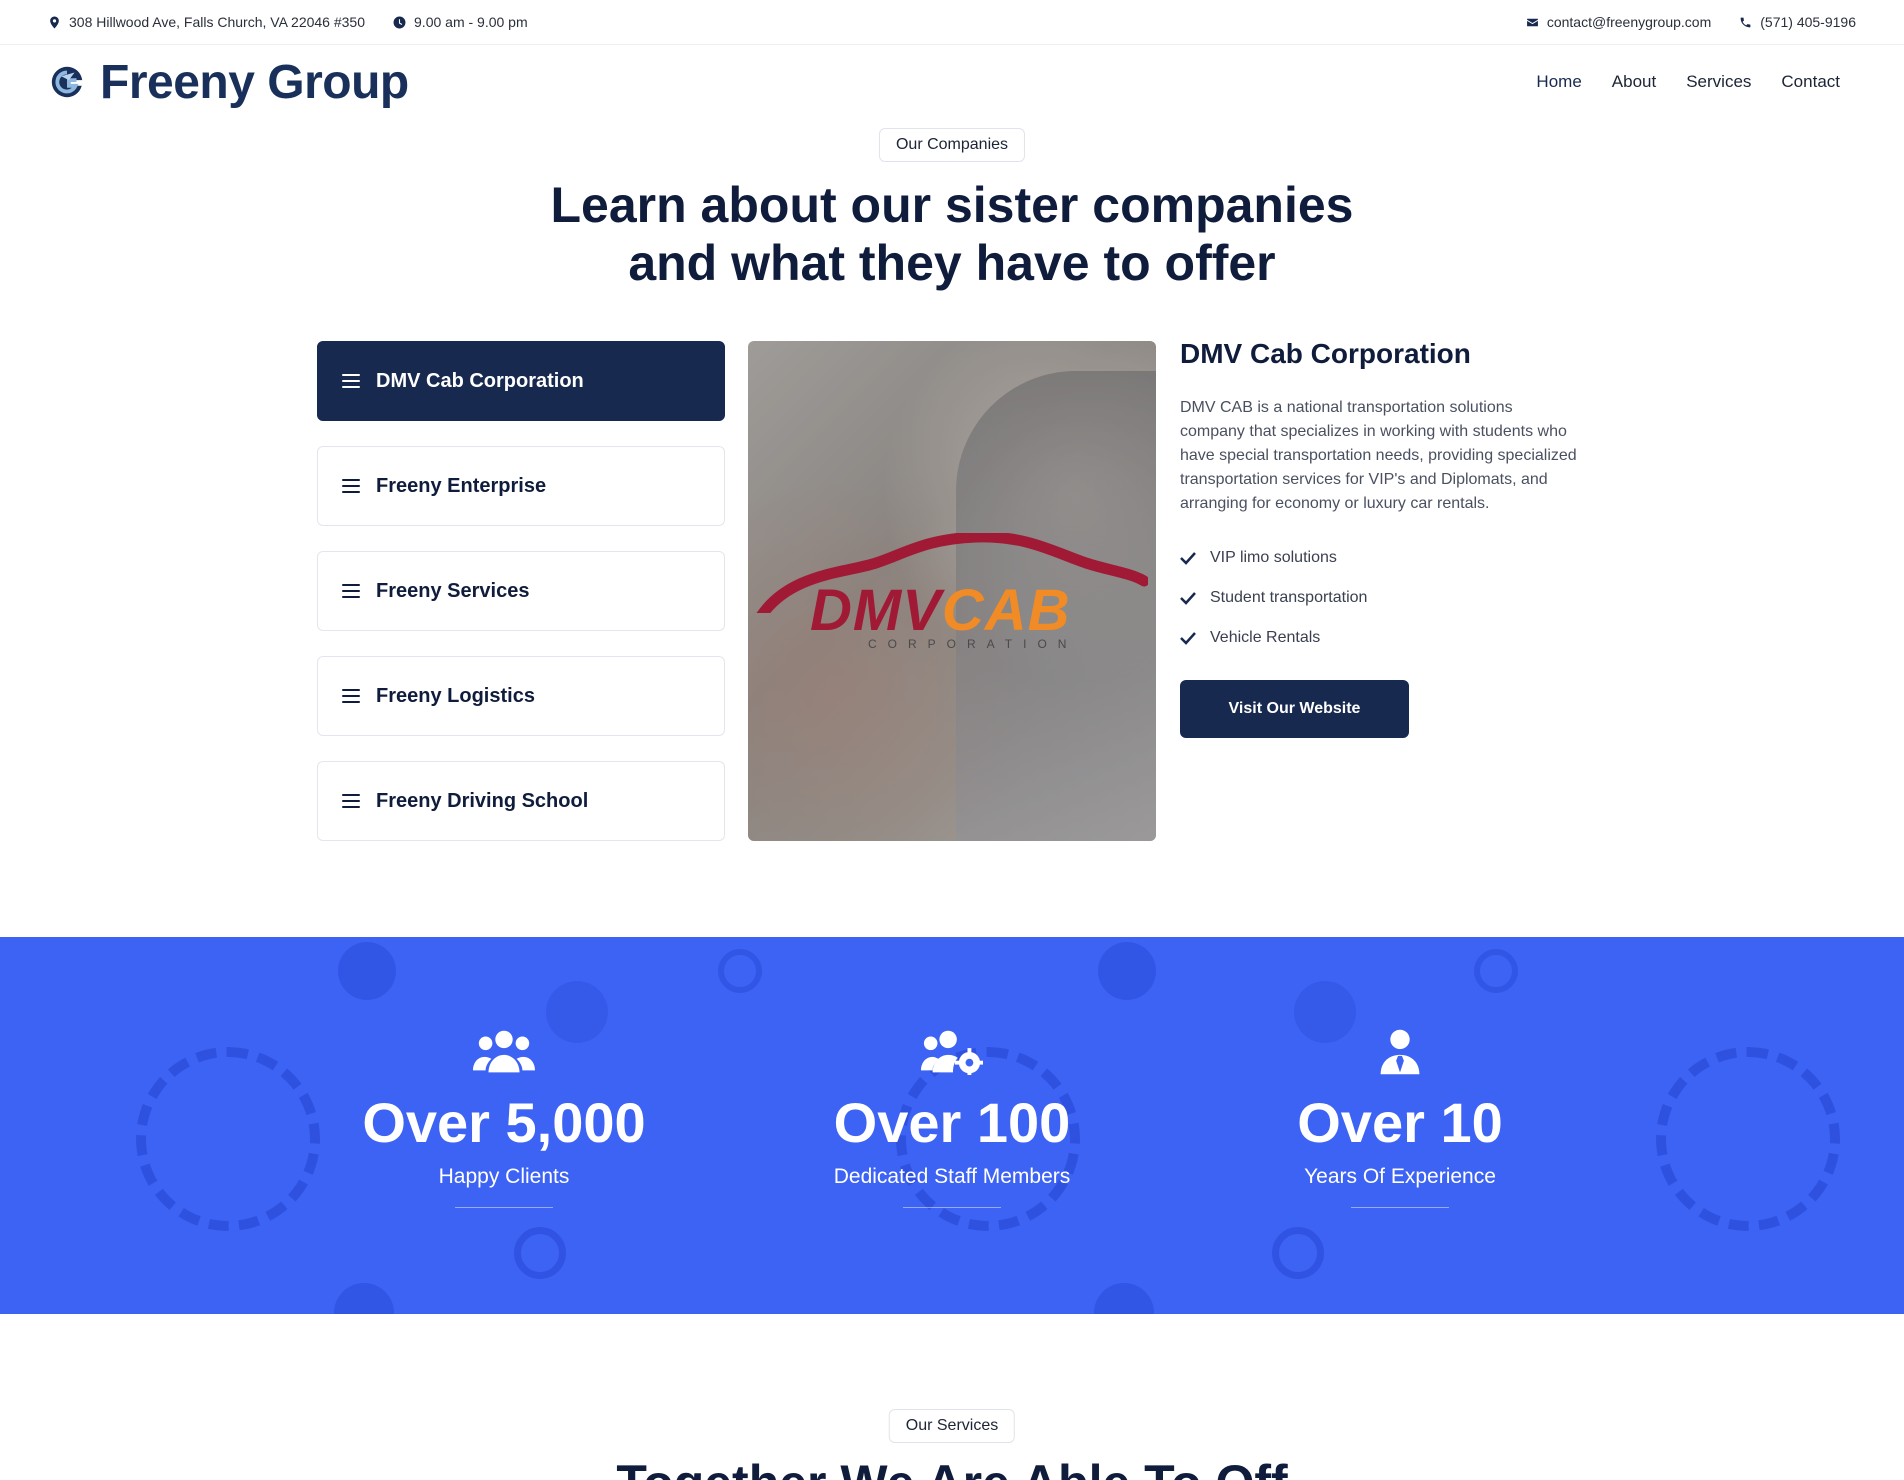 This screenshot has height=1480, width=1904. I want to click on logo-word-cab: CAB, so click(1006, 610).